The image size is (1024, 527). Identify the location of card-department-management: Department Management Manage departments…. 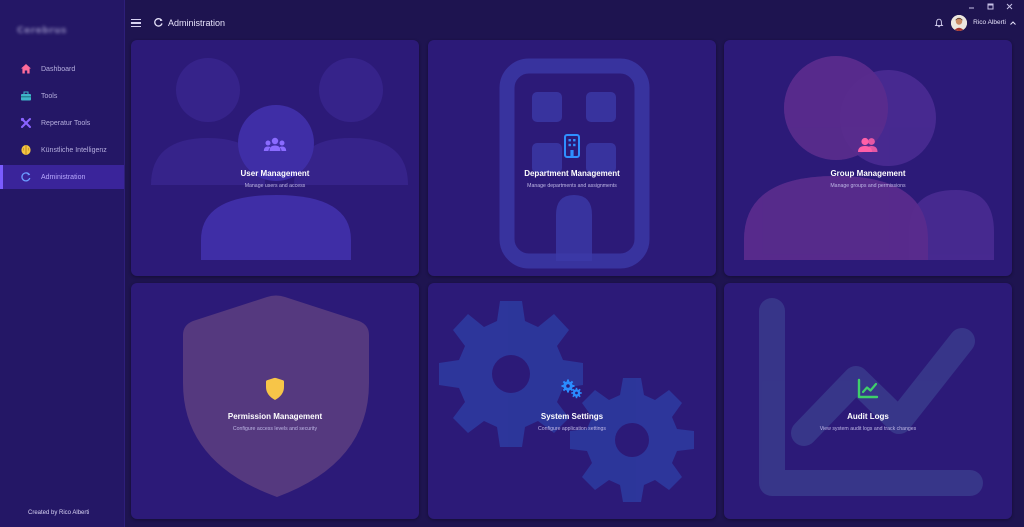
(572, 158).